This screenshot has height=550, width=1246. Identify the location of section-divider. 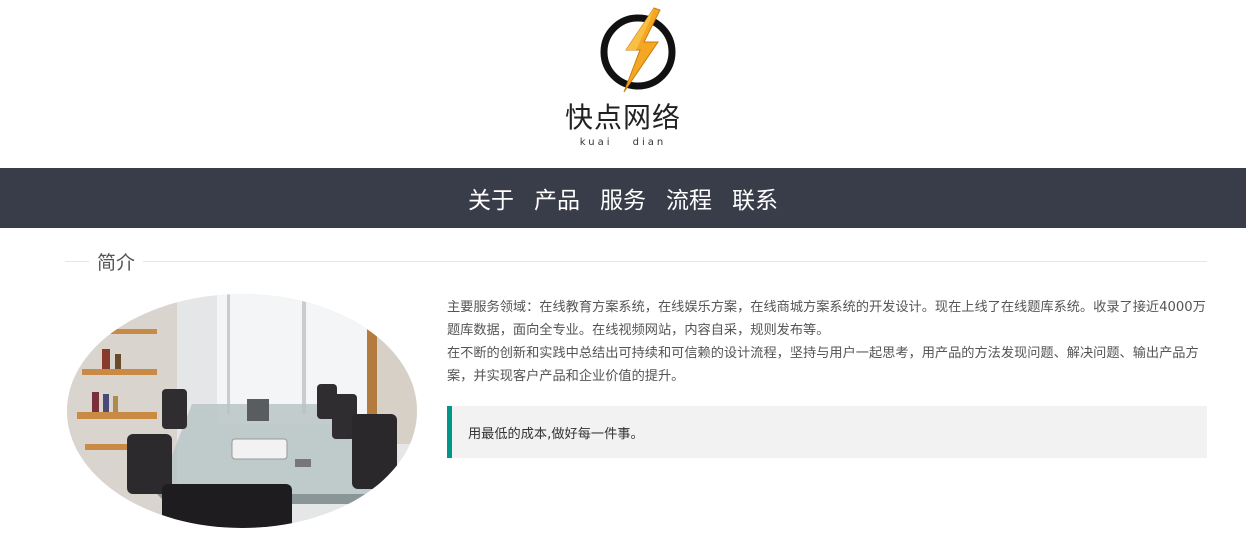
(636, 261).